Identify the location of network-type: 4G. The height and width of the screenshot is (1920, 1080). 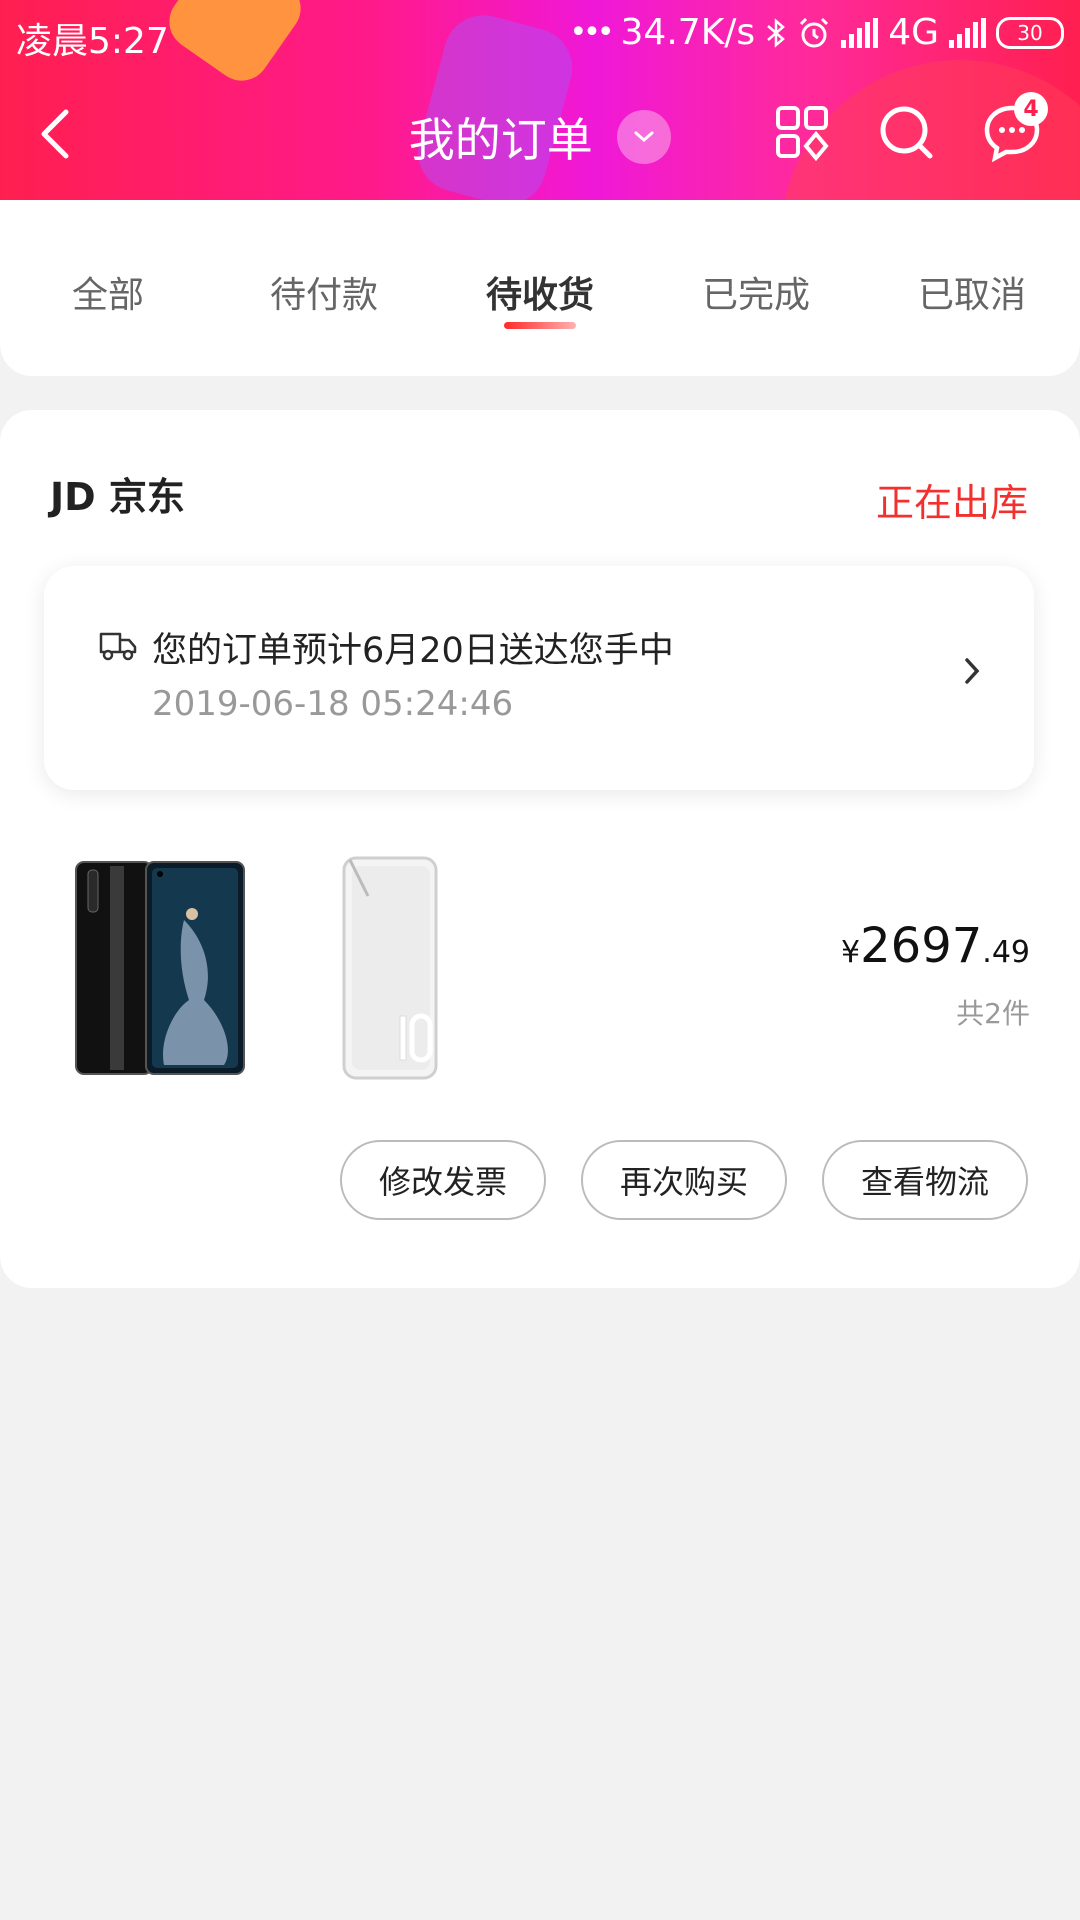
(913, 32).